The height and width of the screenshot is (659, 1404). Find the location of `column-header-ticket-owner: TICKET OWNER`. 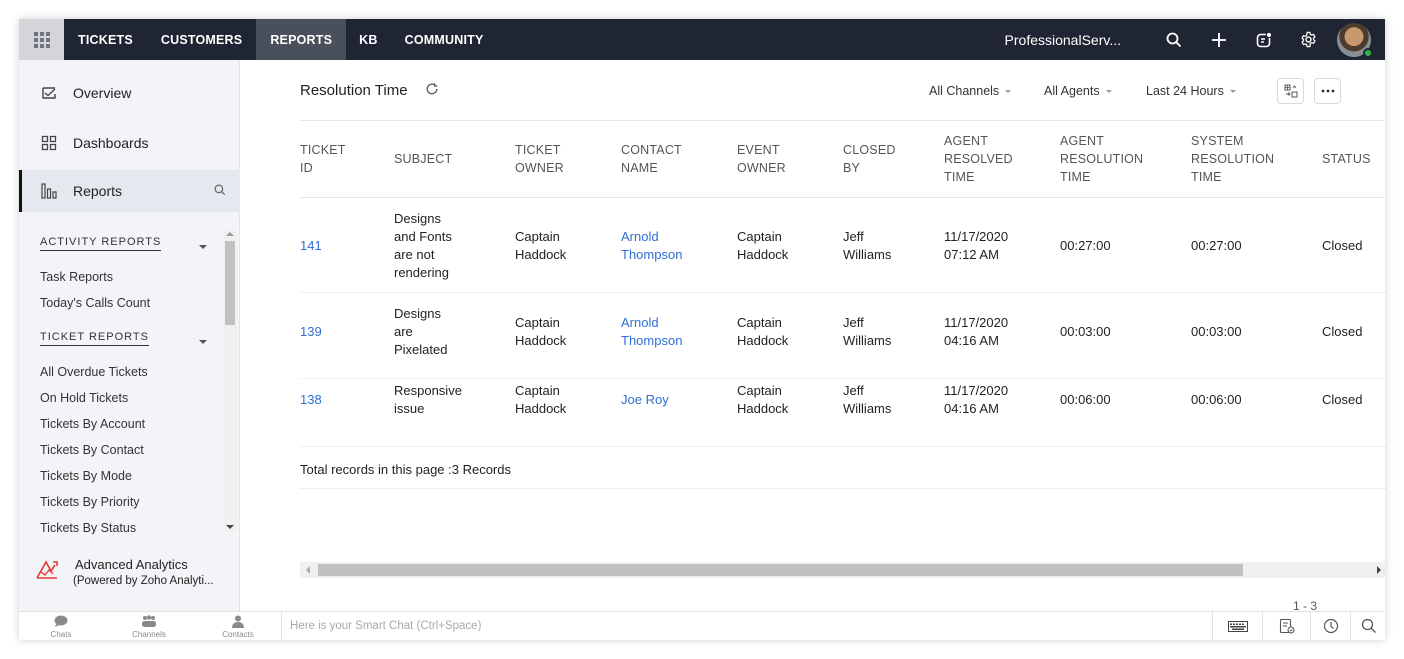

column-header-ticket-owner: TICKET OWNER is located at coordinates (539, 159).